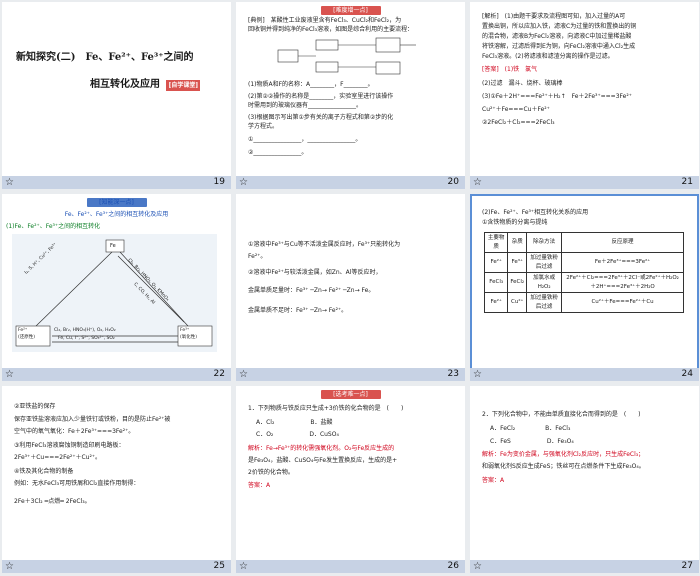  I want to click on text-line: (1)Fe、Fe²⁺、Fe³⁺之间的相互转化, so click(53, 226).